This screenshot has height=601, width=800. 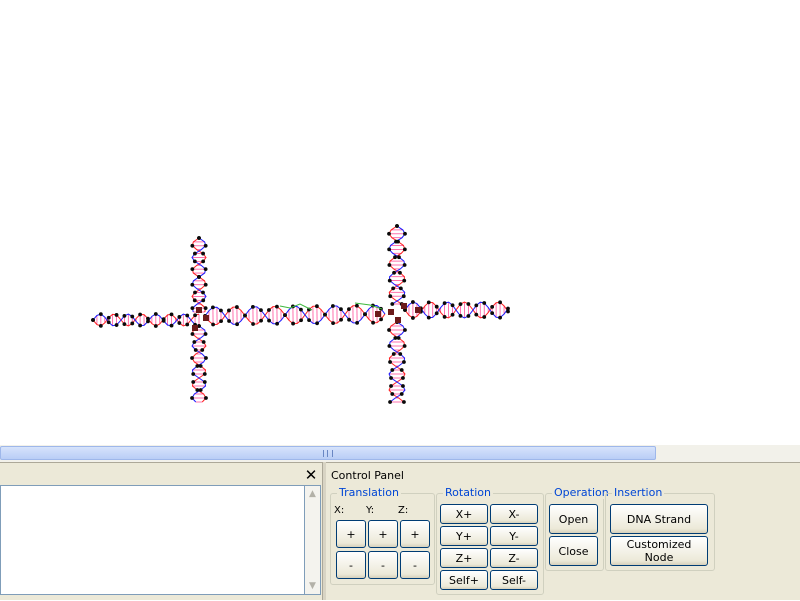 I want to click on rotate-z-minus-button: Z-, so click(x=514, y=558).